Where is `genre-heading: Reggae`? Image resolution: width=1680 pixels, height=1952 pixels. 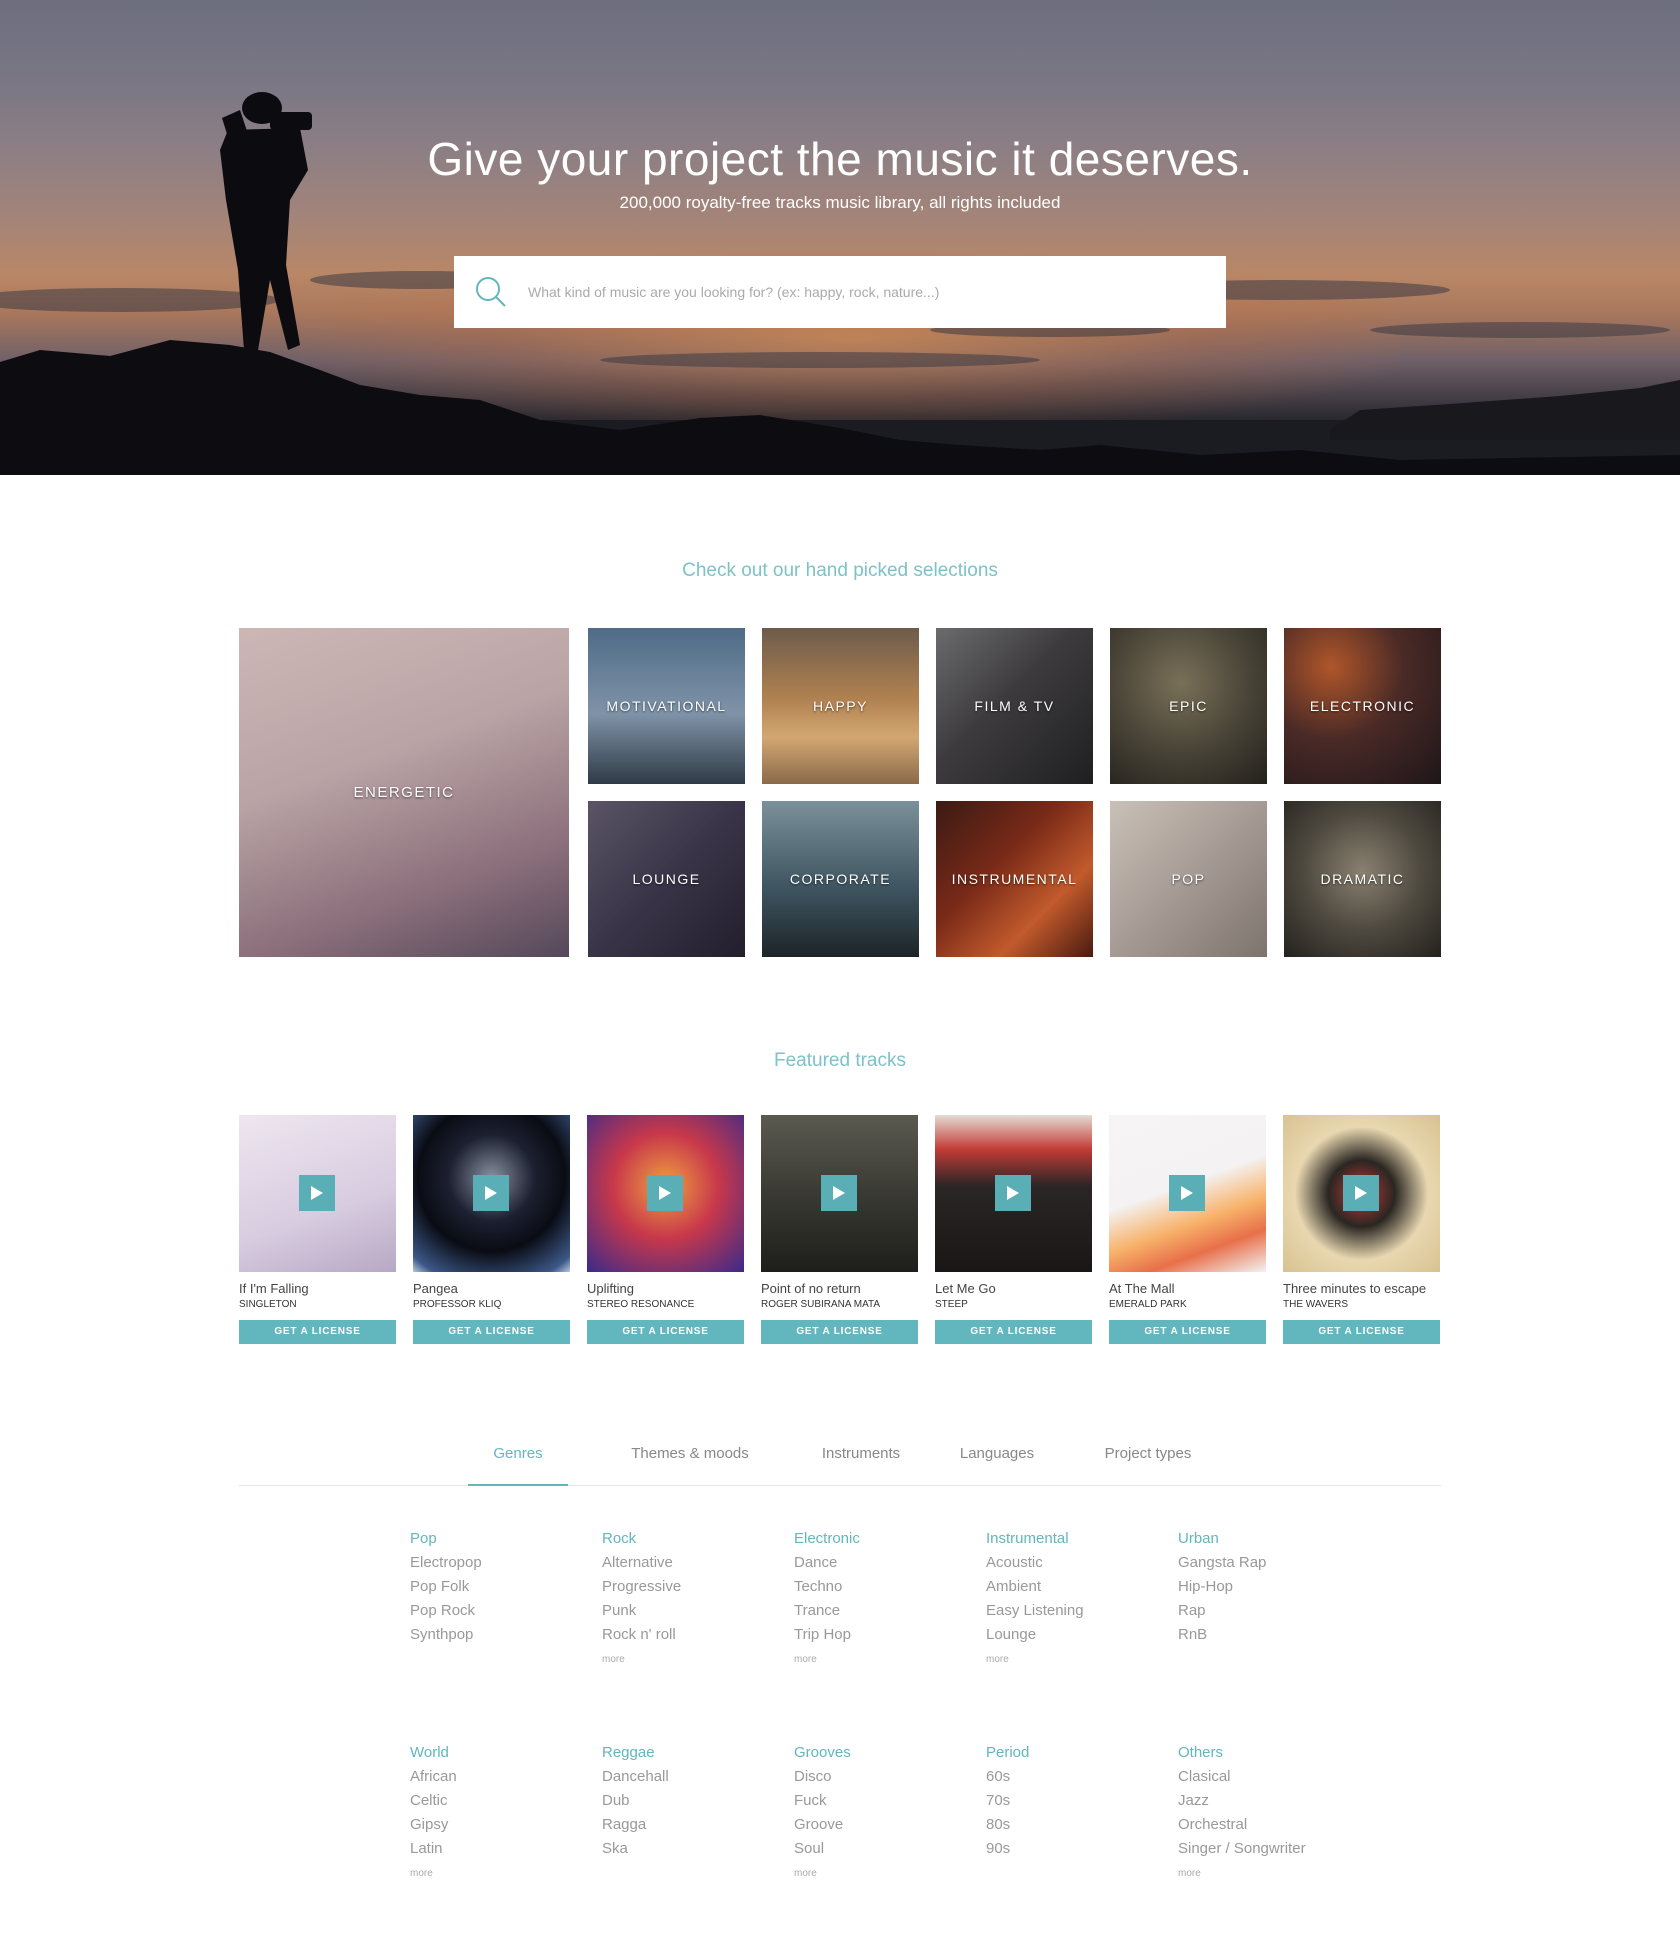 genre-heading: Reggae is located at coordinates (692, 1756).